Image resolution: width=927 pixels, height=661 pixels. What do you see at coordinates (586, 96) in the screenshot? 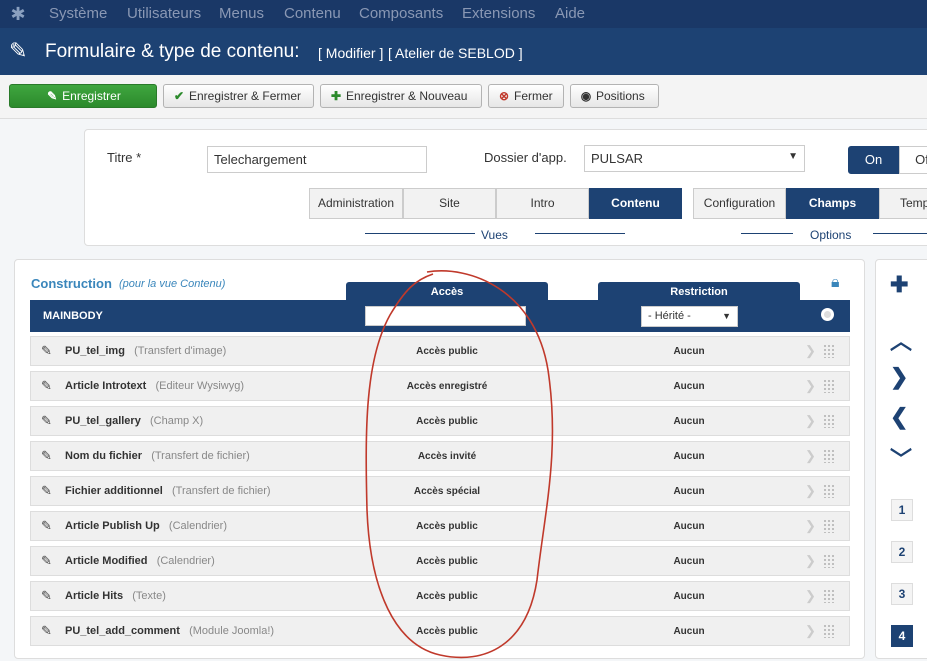
I see `eye-icon: ◉` at bounding box center [586, 96].